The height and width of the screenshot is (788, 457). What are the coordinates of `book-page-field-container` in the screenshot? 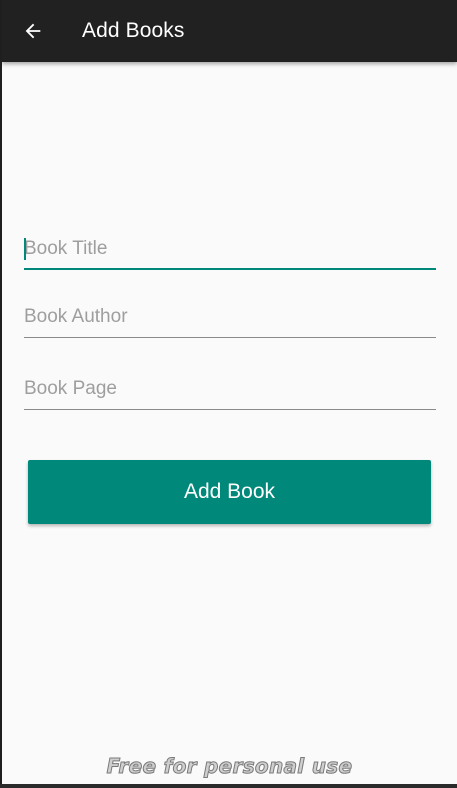 It's located at (230, 390).